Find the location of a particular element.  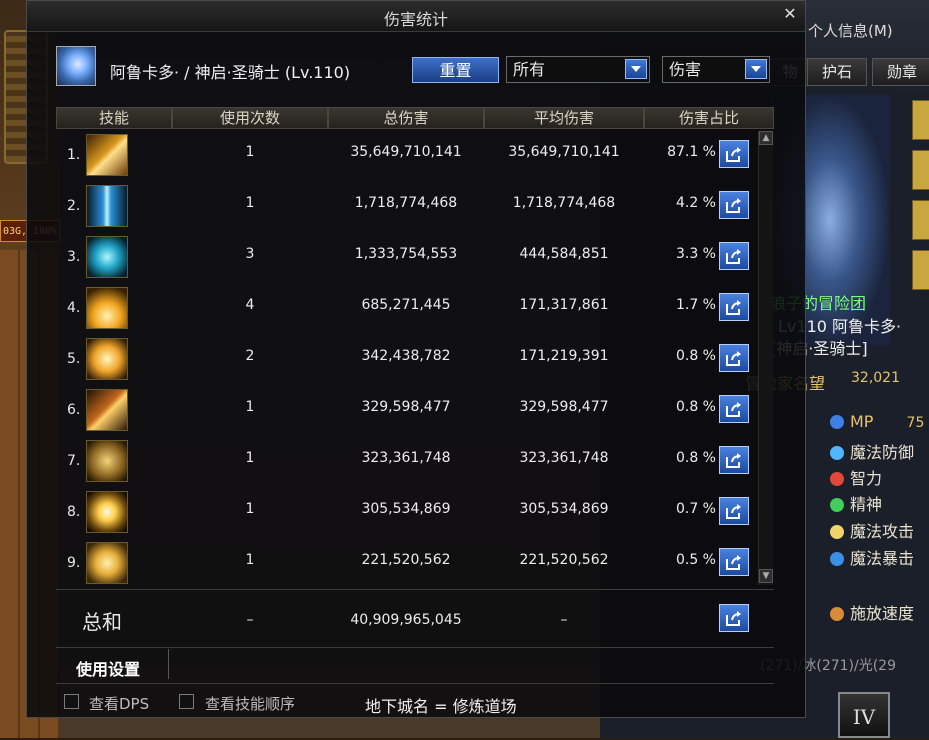

row-number: 1. is located at coordinates (74, 155).